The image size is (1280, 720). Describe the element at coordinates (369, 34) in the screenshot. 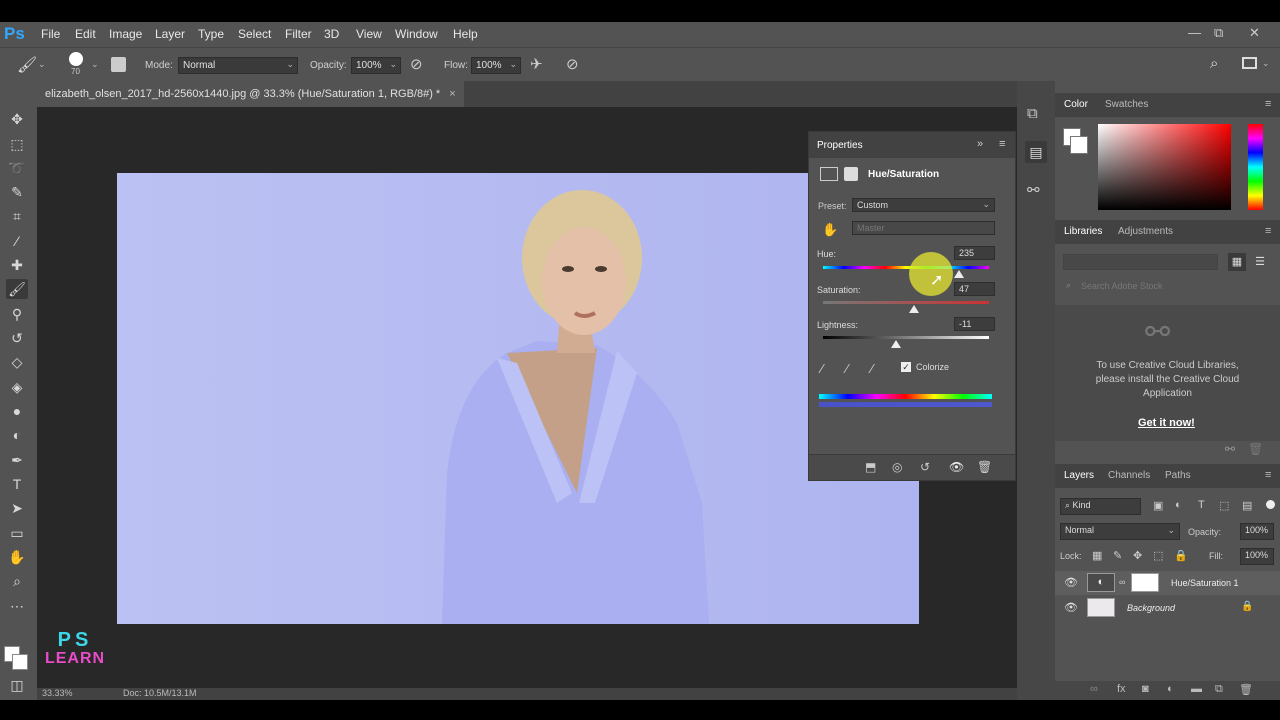

I see `menu-view: View` at that location.